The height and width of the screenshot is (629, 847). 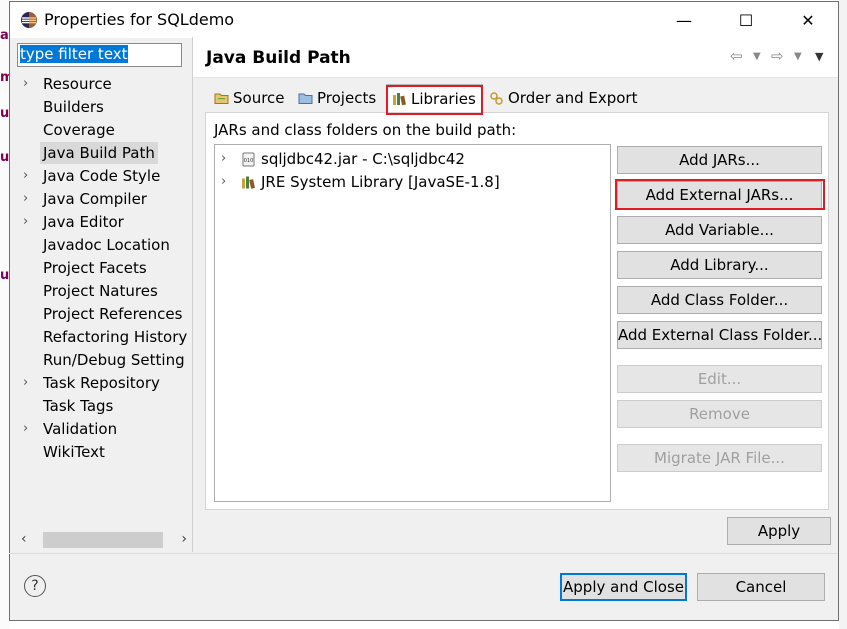 I want to click on tab-libraries: Libraries, so click(x=434, y=98).